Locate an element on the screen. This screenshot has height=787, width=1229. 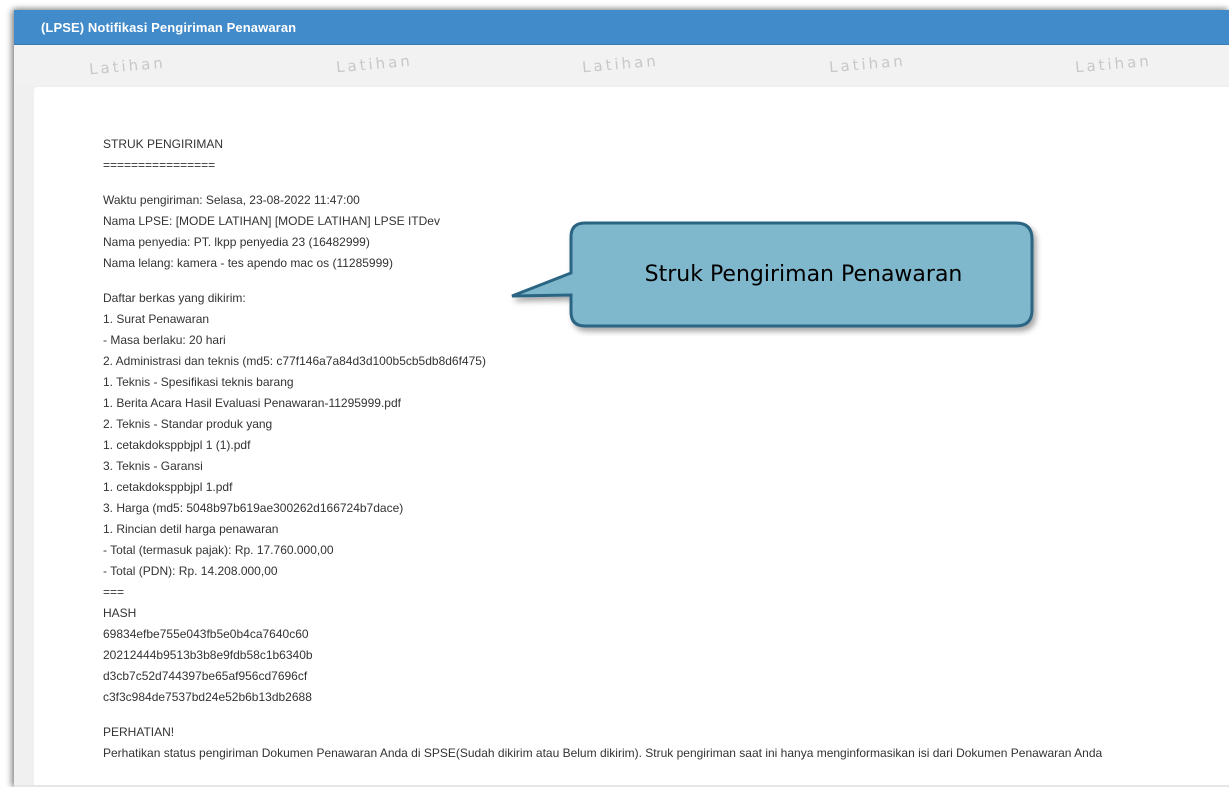
hash-value: d3cb7c52d744397be65af956cd7696cf is located at coordinates (205, 676).